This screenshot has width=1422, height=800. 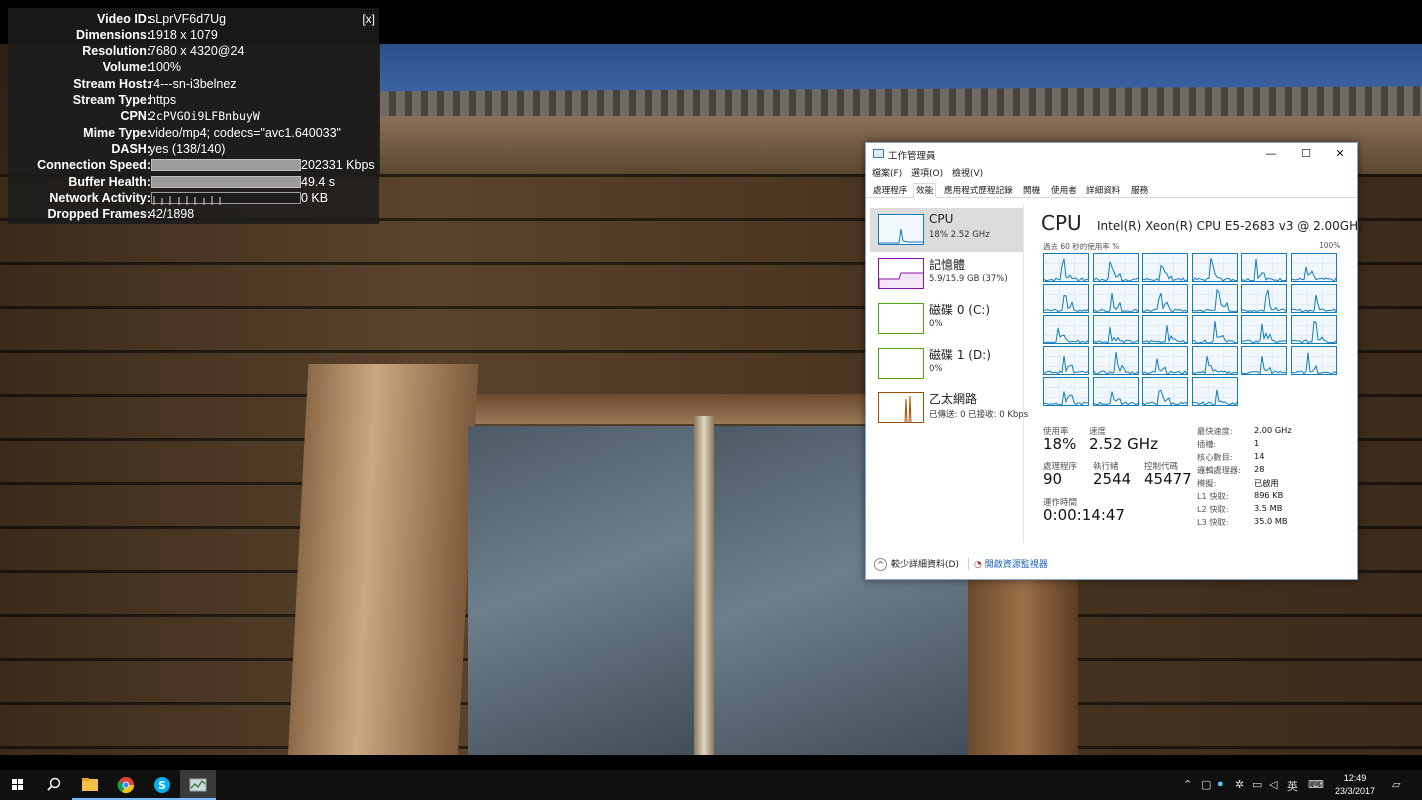 What do you see at coordinates (1269, 495) in the screenshot?
I see `spec-value: 896 KB` at bounding box center [1269, 495].